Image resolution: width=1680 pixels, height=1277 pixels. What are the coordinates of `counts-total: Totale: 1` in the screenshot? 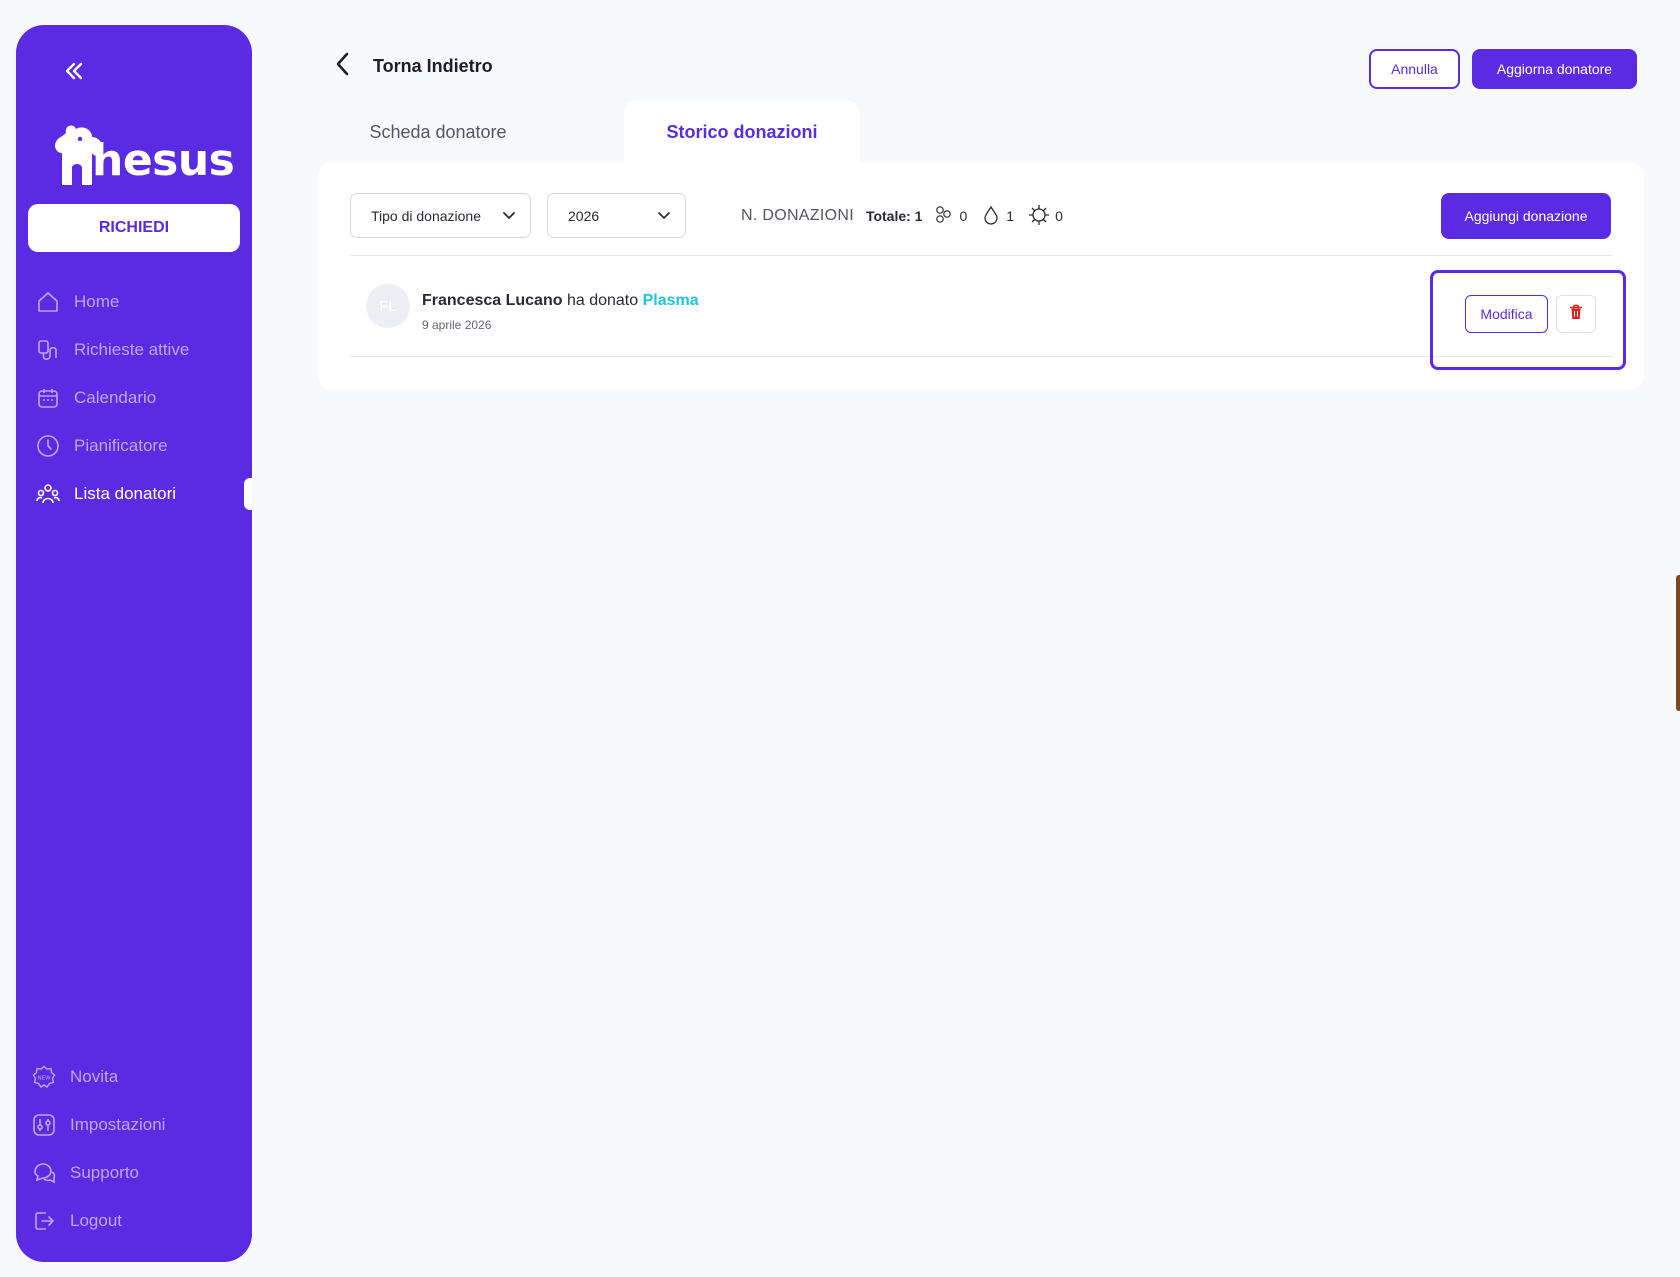 It's located at (894, 216).